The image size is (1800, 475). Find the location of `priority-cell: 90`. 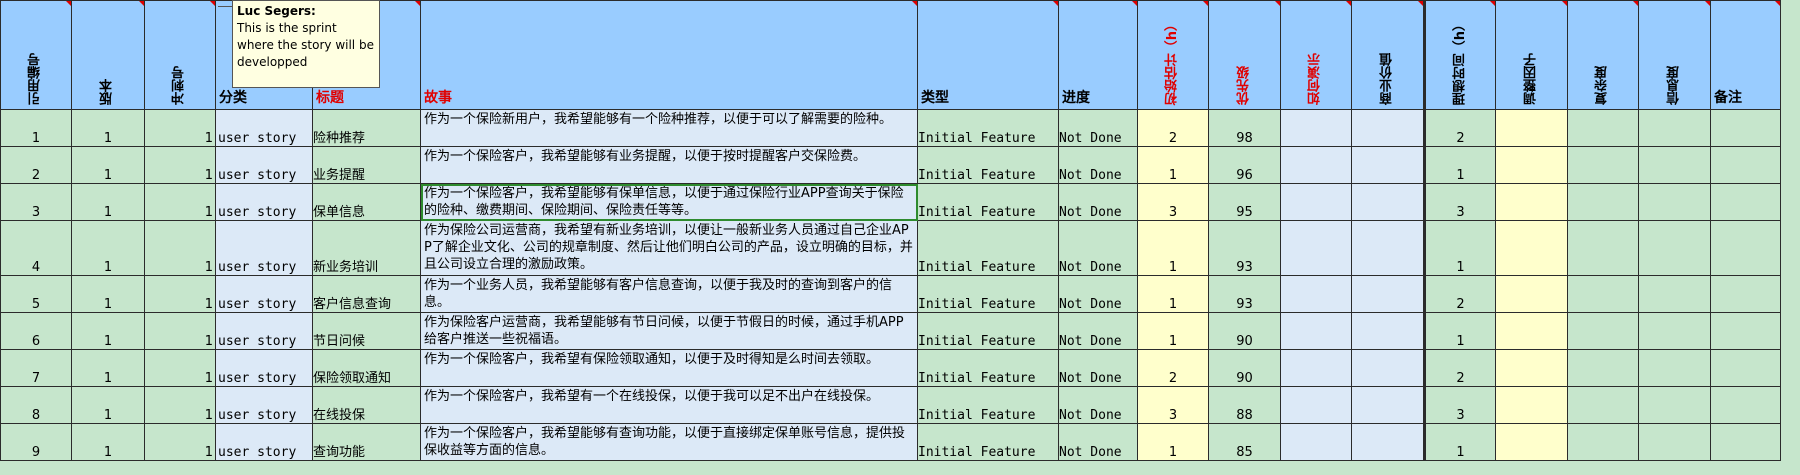

priority-cell: 90 is located at coordinates (1244, 368).